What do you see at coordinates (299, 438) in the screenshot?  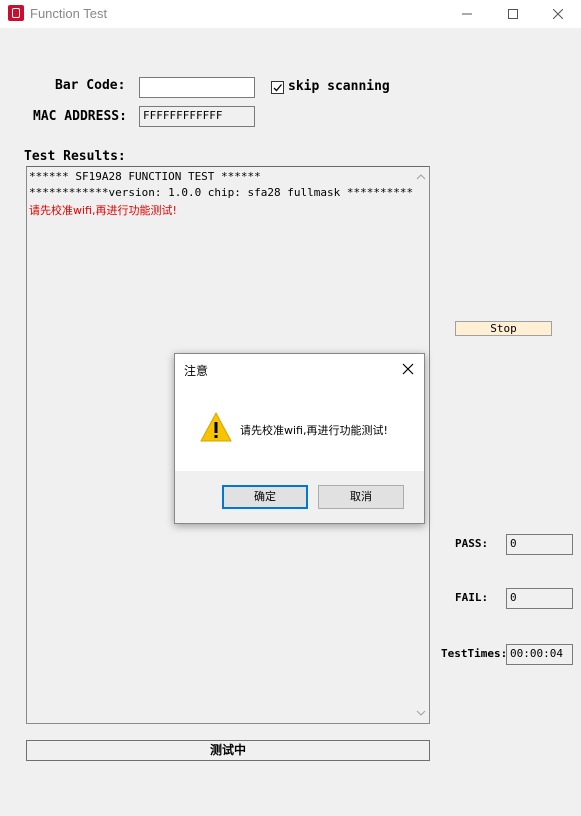 I see `warning-dialog: 注意 请先校准wifi,再进行功能测试! 确定 取消` at bounding box center [299, 438].